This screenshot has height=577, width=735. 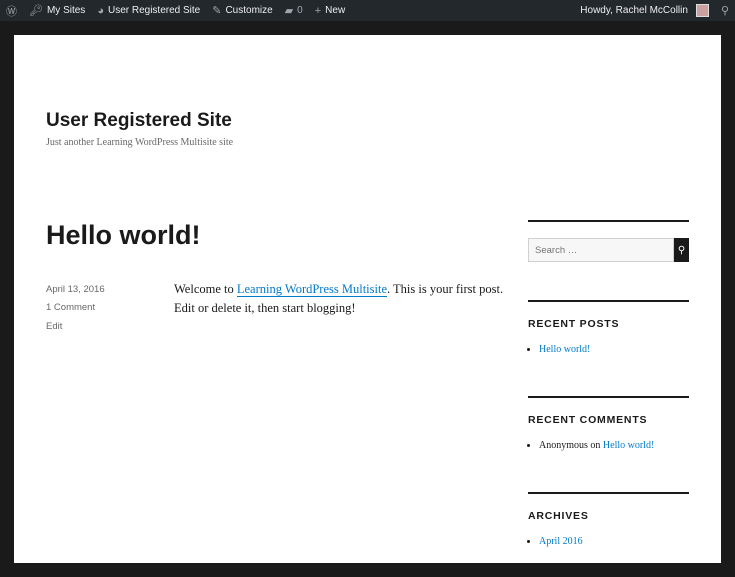 I want to click on widget-title: RECENT COMMENTS, so click(x=588, y=420).